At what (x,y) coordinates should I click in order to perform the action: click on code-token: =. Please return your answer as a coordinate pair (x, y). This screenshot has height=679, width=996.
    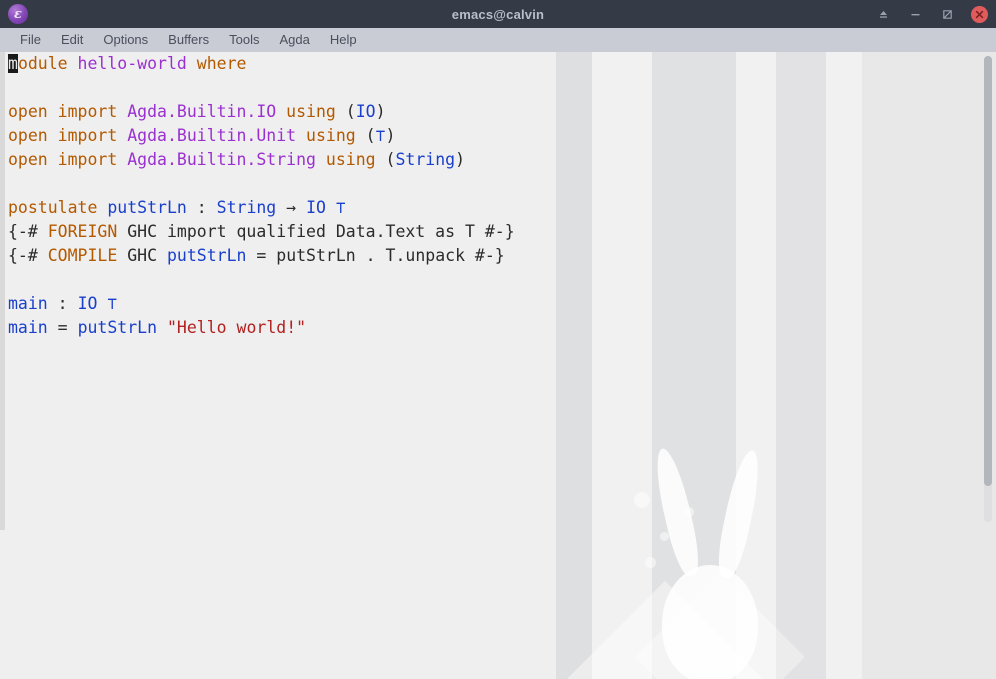
    Looking at the image, I should click on (62, 327).